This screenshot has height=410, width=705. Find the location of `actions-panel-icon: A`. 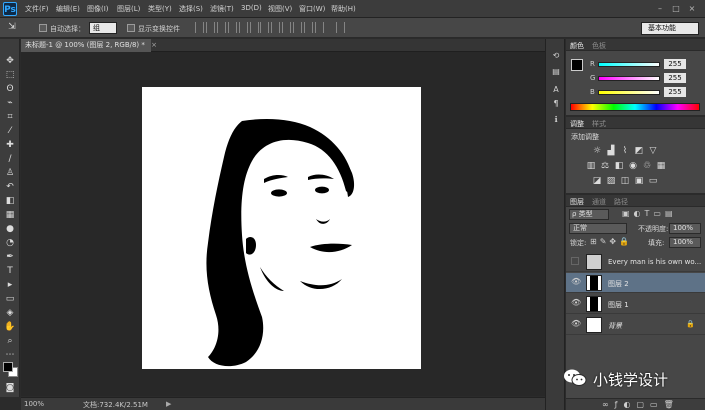

actions-panel-icon: A is located at coordinates (556, 90).